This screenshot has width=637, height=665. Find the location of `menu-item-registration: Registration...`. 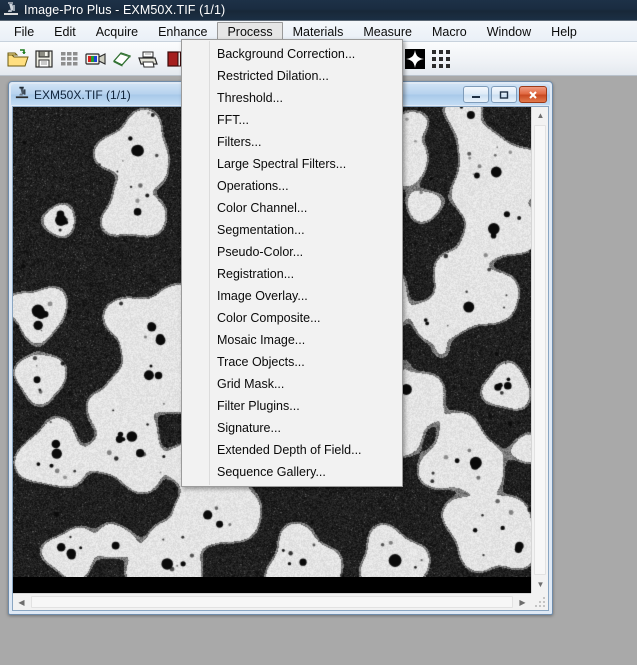

menu-item-registration: Registration... is located at coordinates (292, 274).